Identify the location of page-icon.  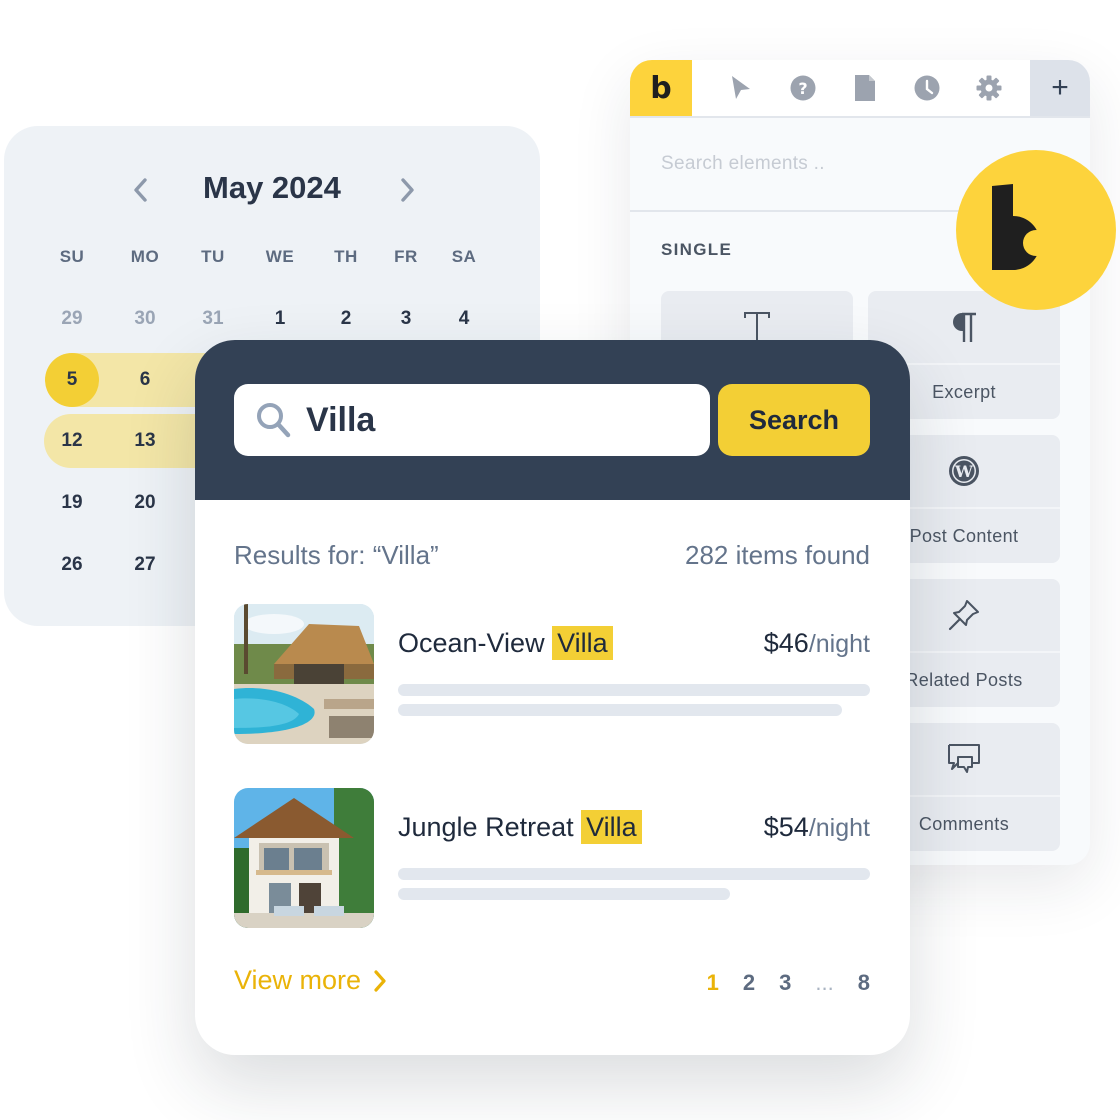
(865, 88).